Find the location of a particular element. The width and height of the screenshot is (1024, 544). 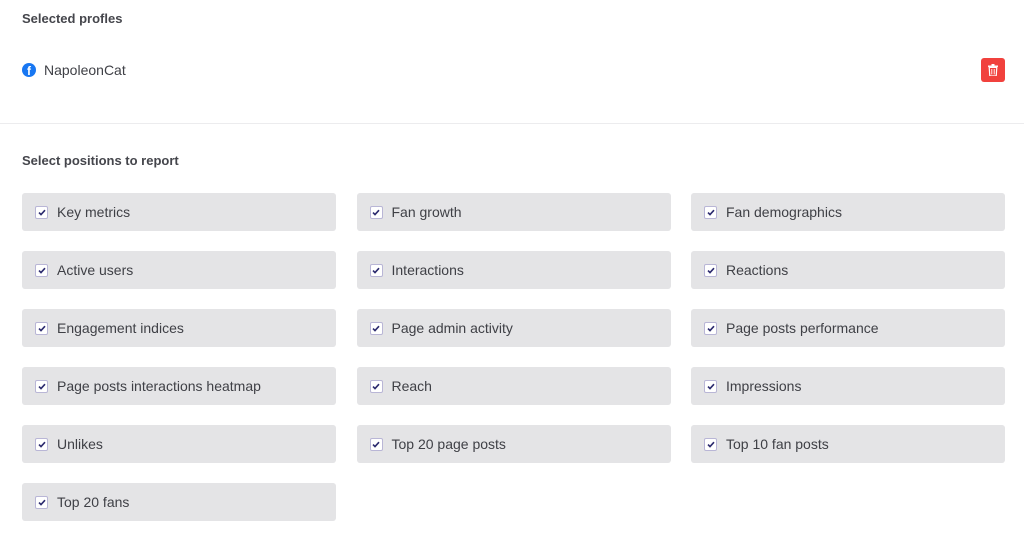

position-label: Impressions is located at coordinates (764, 386).